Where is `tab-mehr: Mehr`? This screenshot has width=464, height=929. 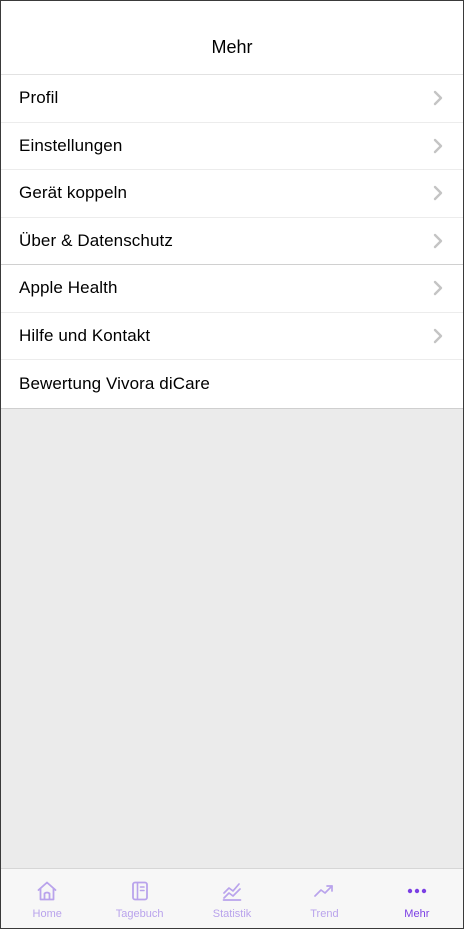
tab-mehr: Mehr is located at coordinates (417, 898).